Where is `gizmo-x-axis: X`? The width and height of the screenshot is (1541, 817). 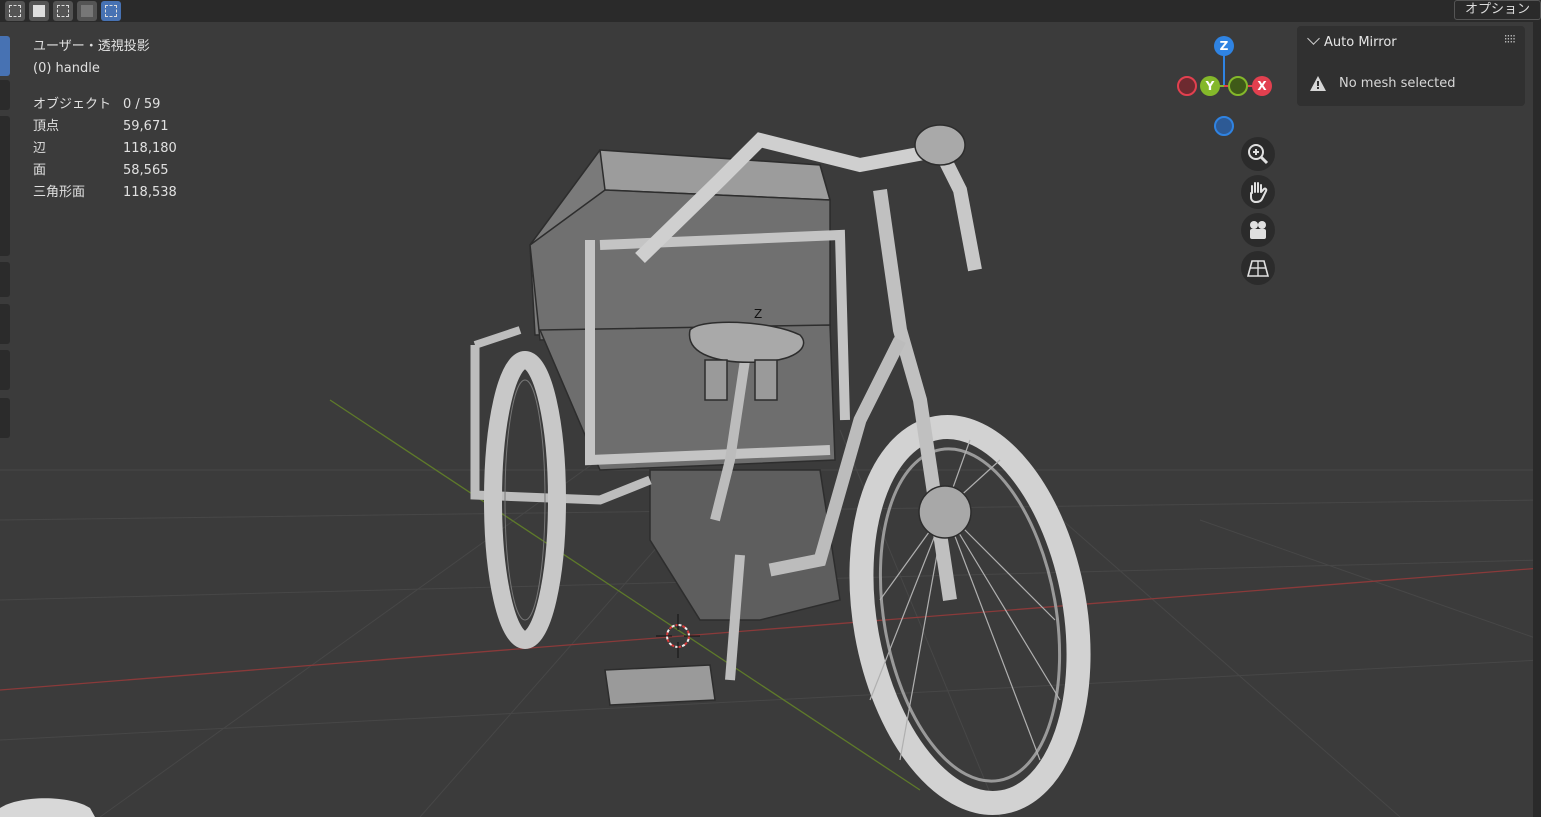 gizmo-x-axis: X is located at coordinates (1262, 86).